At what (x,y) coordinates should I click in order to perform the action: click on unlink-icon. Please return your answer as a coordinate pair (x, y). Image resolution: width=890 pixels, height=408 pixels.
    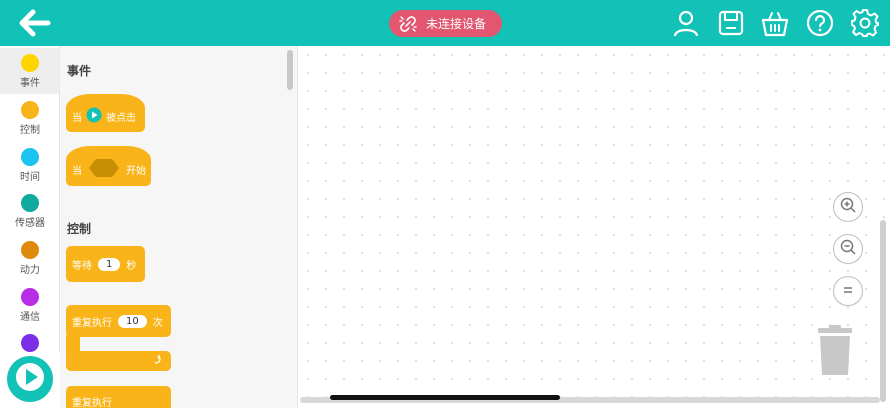
    Looking at the image, I should click on (408, 23).